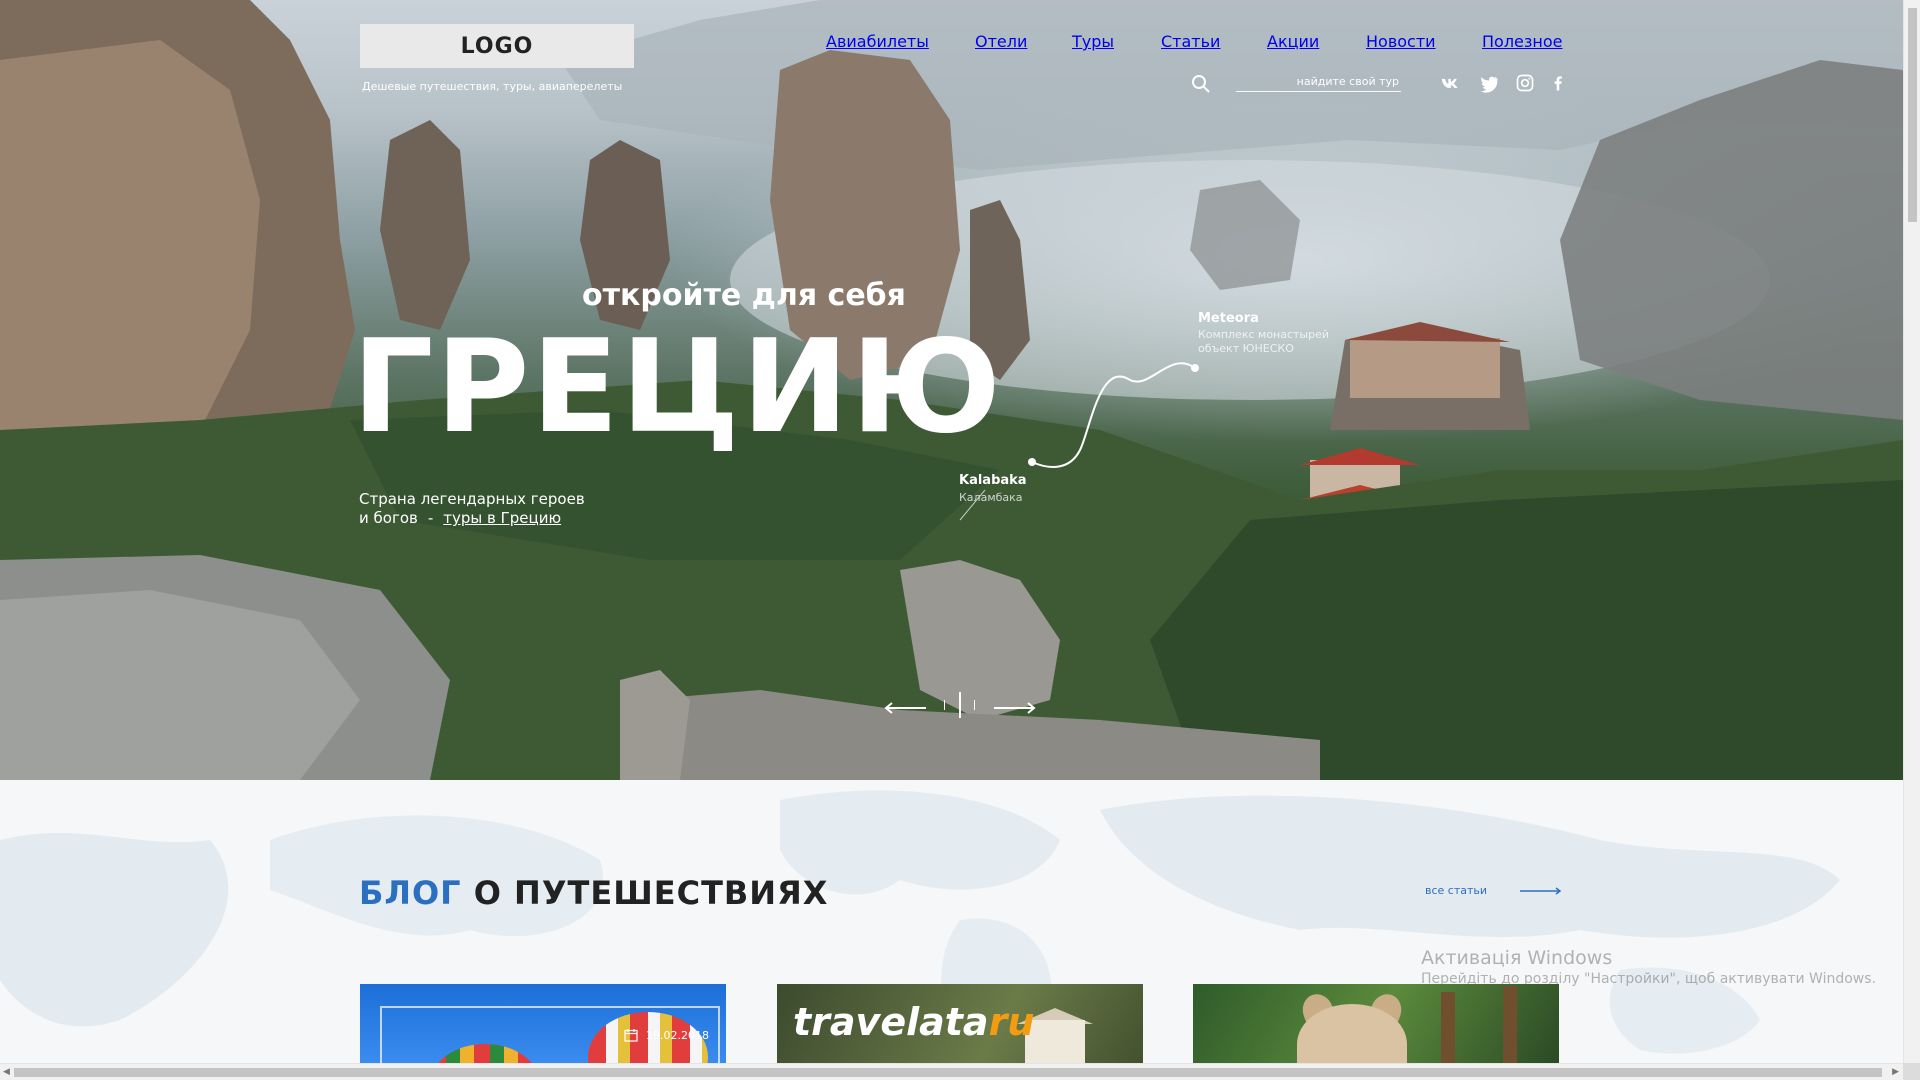  What do you see at coordinates (677, 1035) in the screenshot?
I see `card-date-text: 19.02.2018` at bounding box center [677, 1035].